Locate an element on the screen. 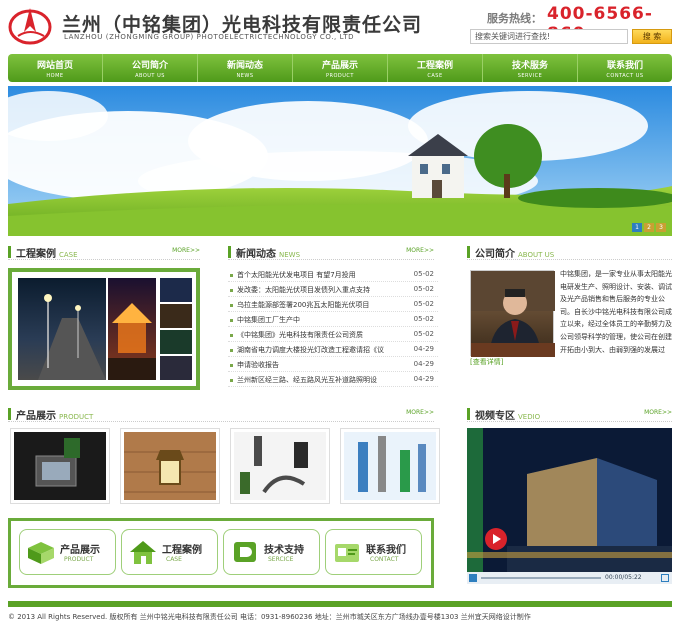  news-item: 发改委：太阳能光伏项目发债列入重点支持 05-02 is located at coordinates (333, 290).